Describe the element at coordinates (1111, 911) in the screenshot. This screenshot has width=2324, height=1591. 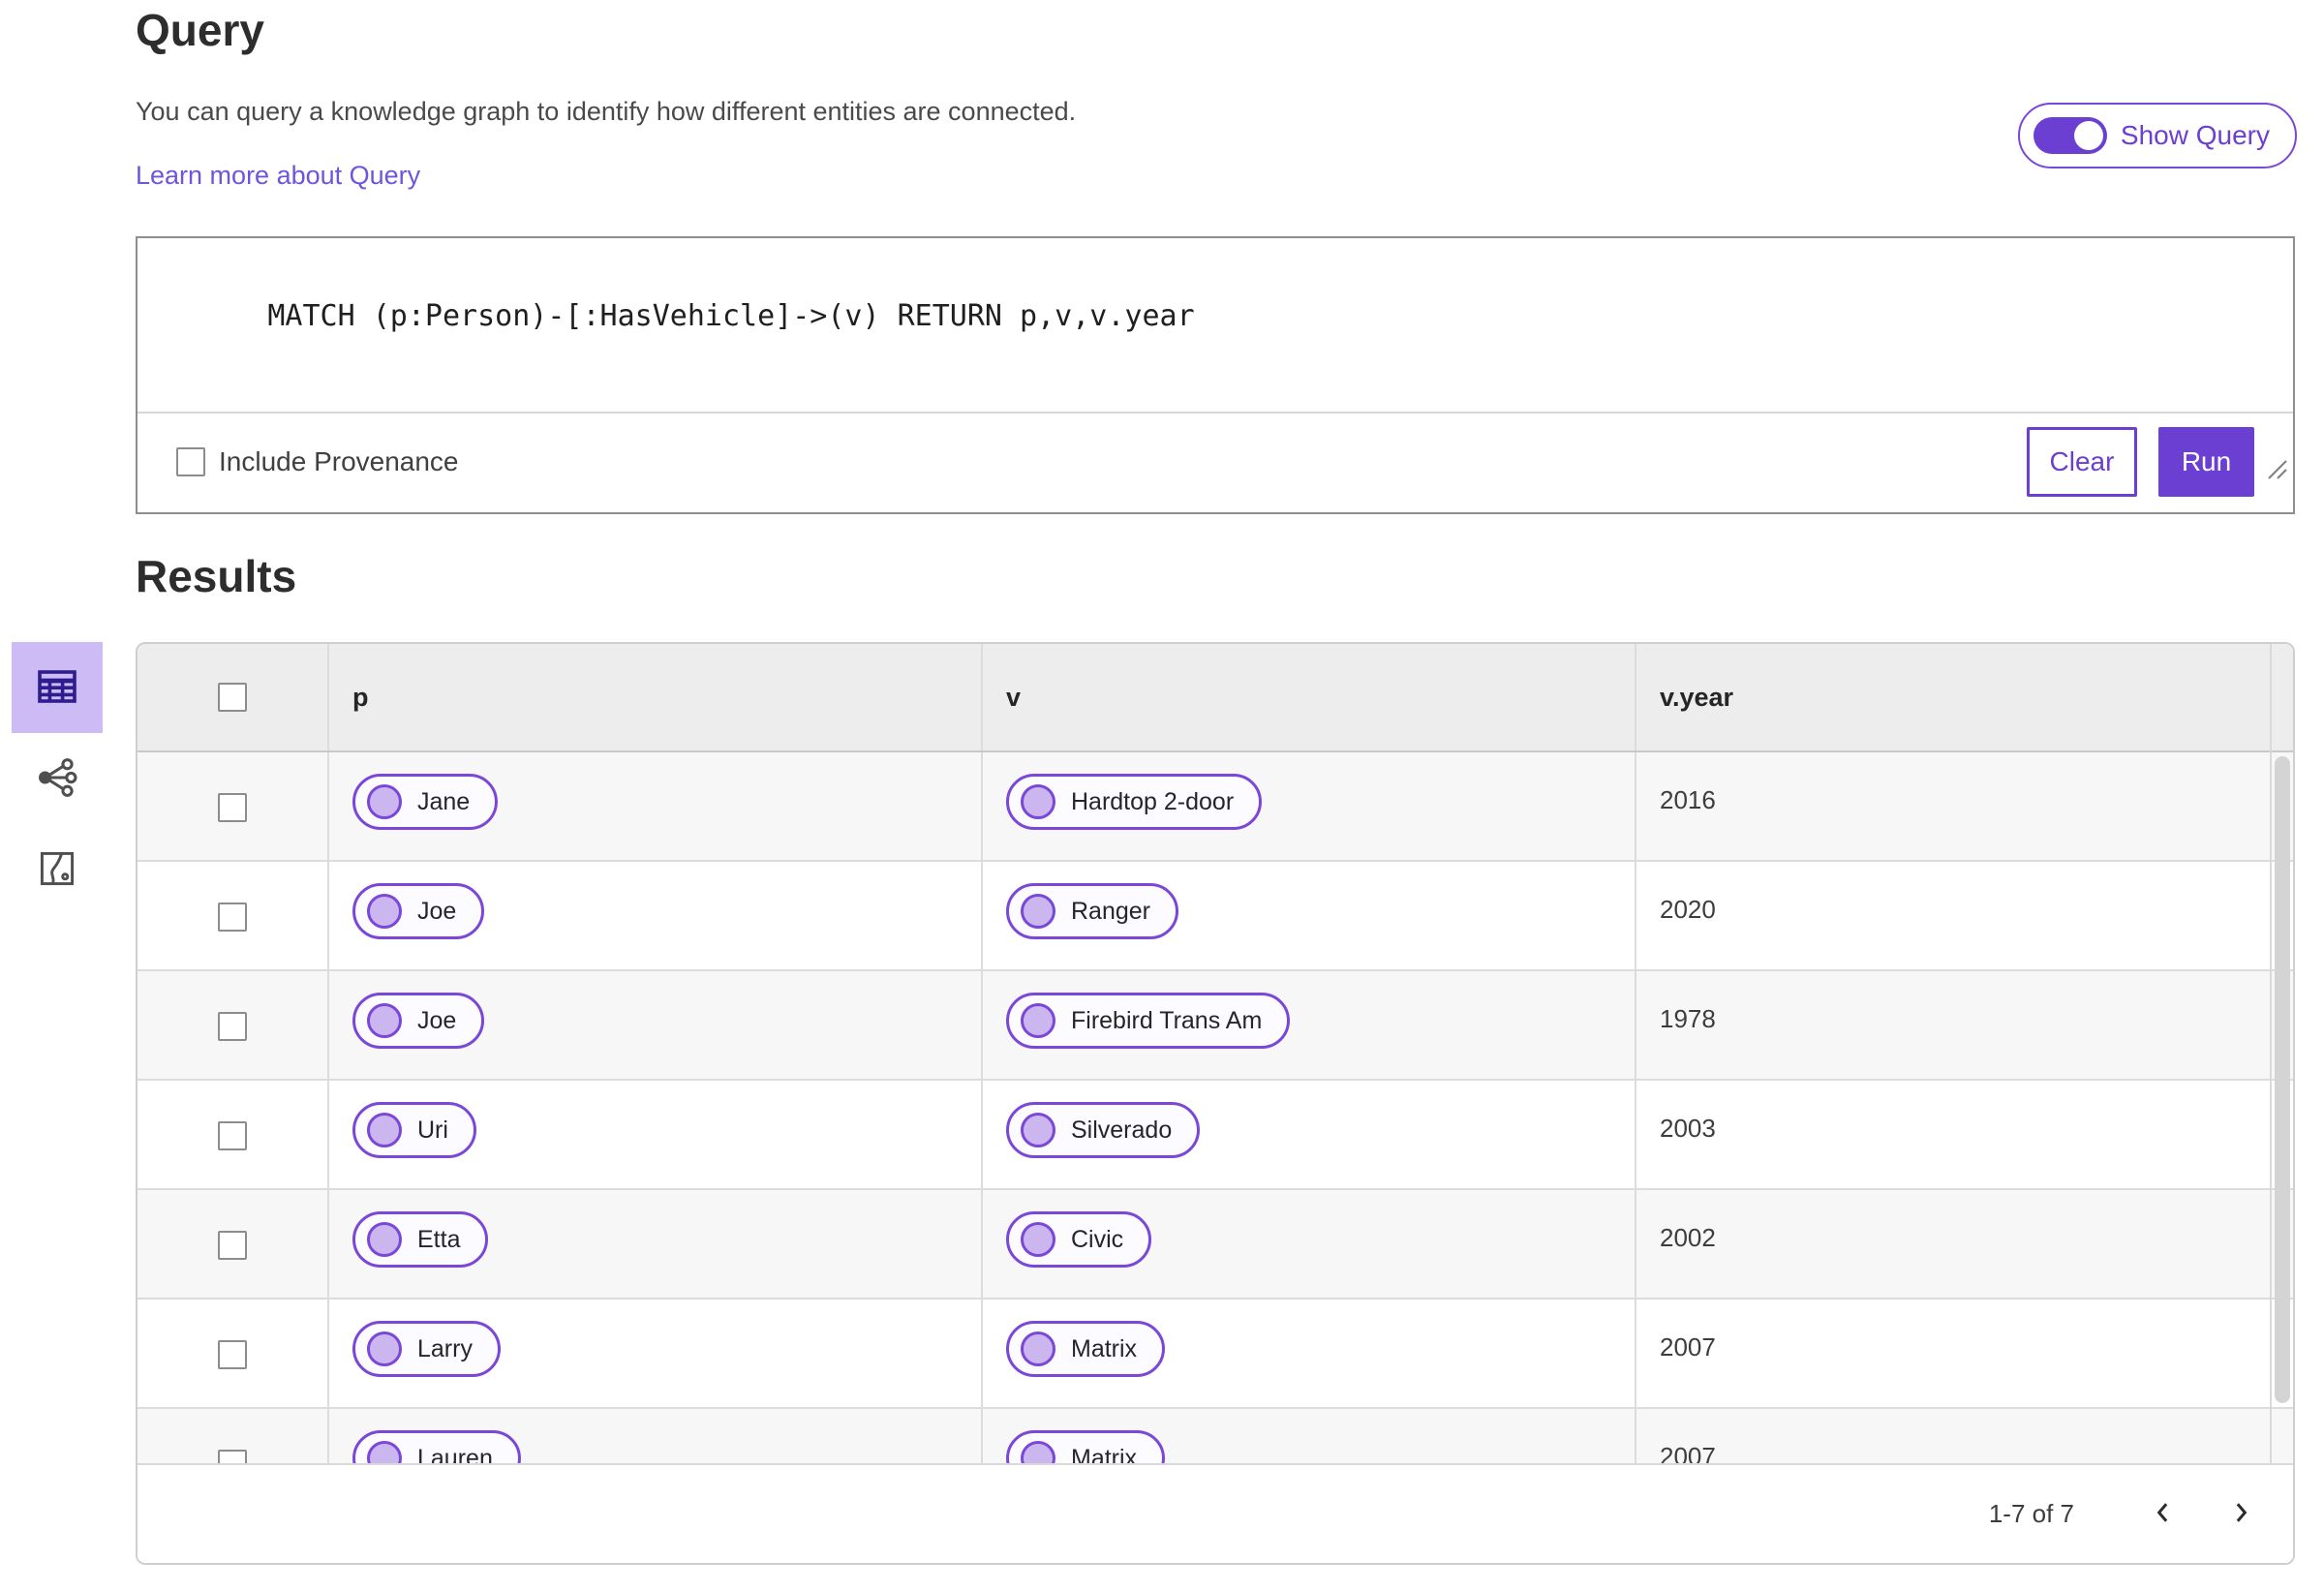
I see `entity-label: Ranger` at that location.